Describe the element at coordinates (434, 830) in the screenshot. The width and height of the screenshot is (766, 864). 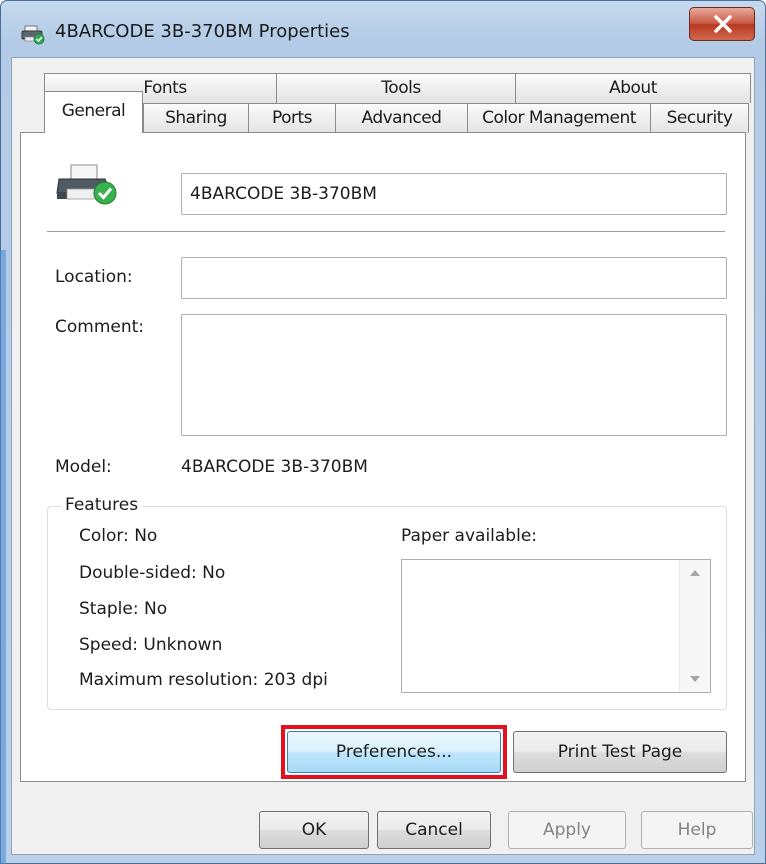
I see `cancel-button: Cancel` at that location.